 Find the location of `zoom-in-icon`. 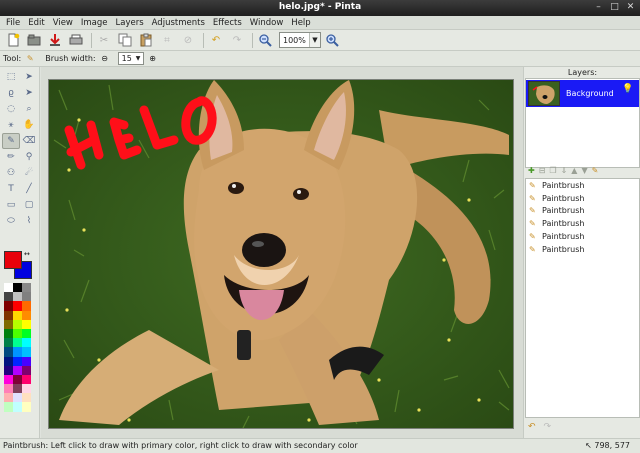

zoom-in-icon is located at coordinates (332, 40).